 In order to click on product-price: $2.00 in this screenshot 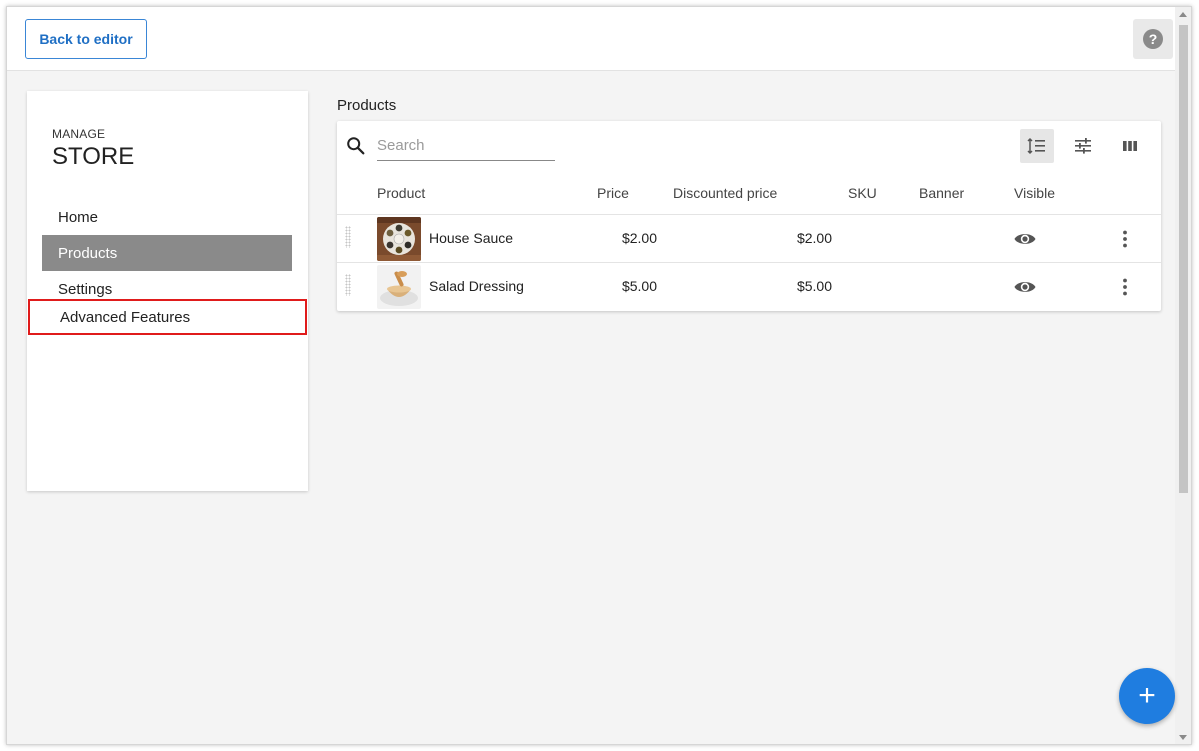, I will do `click(639, 238)`.